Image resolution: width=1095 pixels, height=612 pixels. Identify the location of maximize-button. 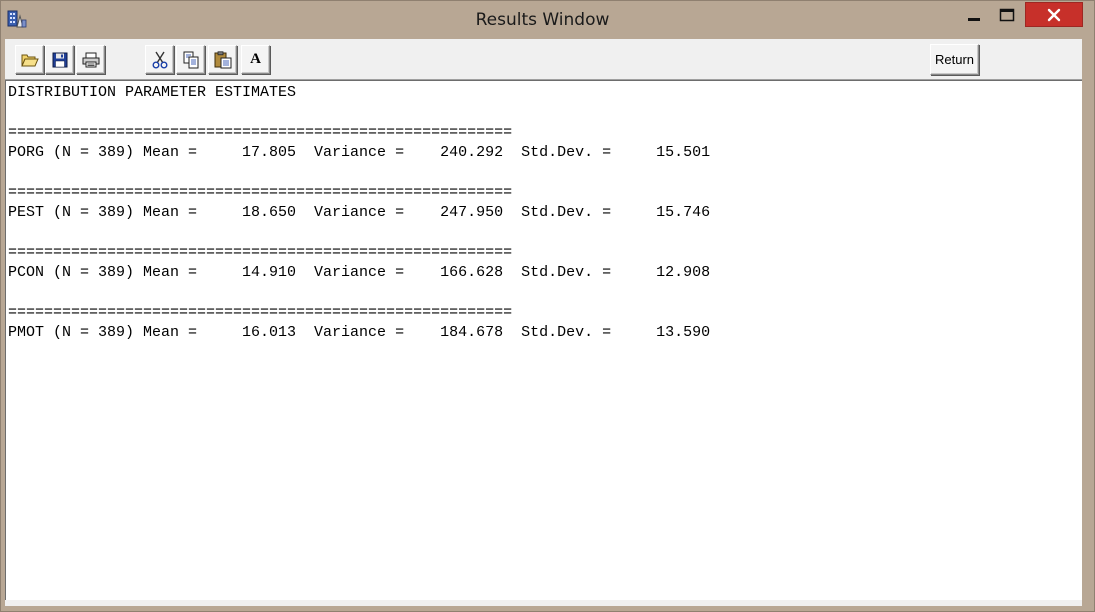
(1007, 14).